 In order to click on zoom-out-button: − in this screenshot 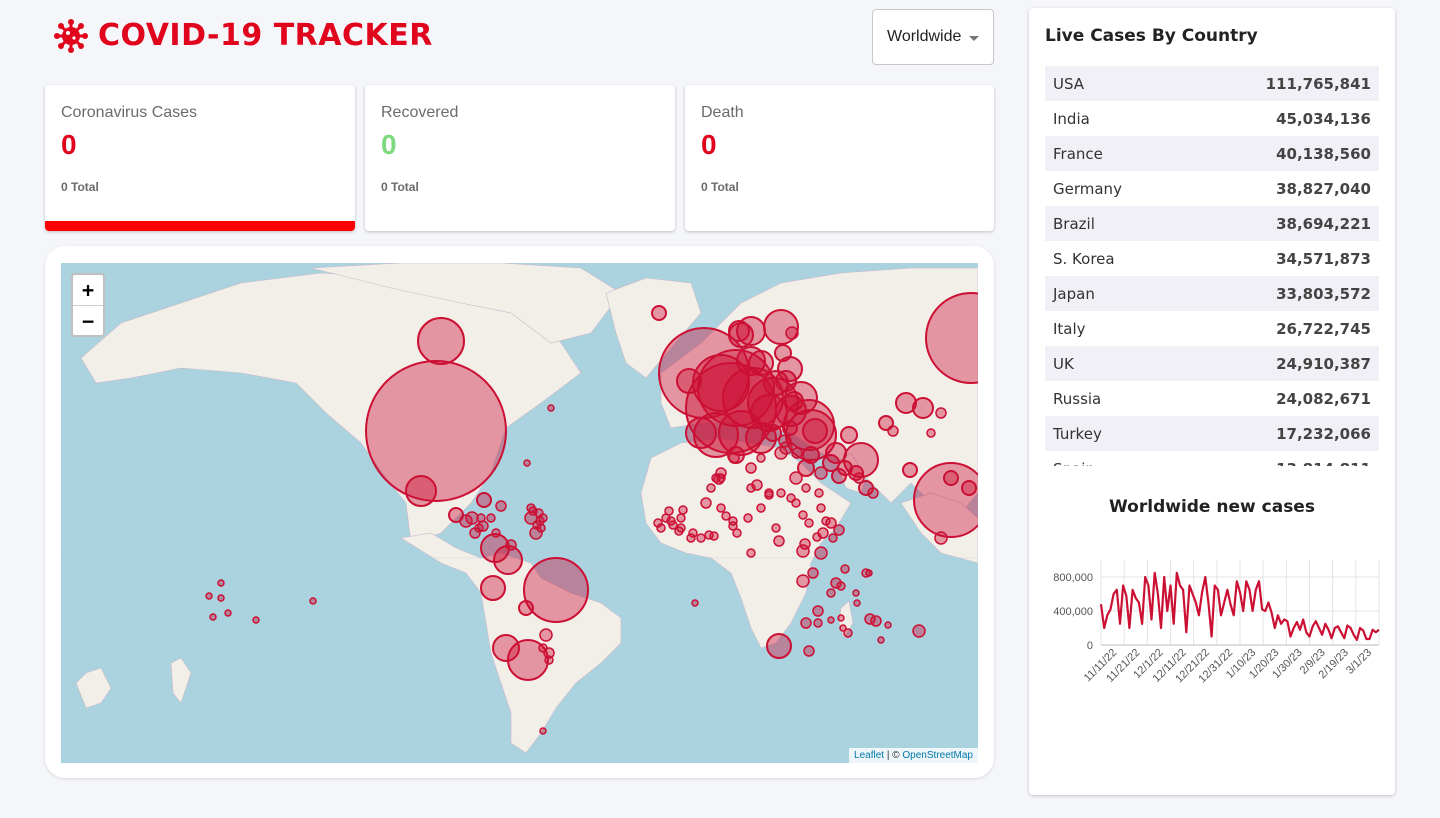, I will do `click(88, 320)`.